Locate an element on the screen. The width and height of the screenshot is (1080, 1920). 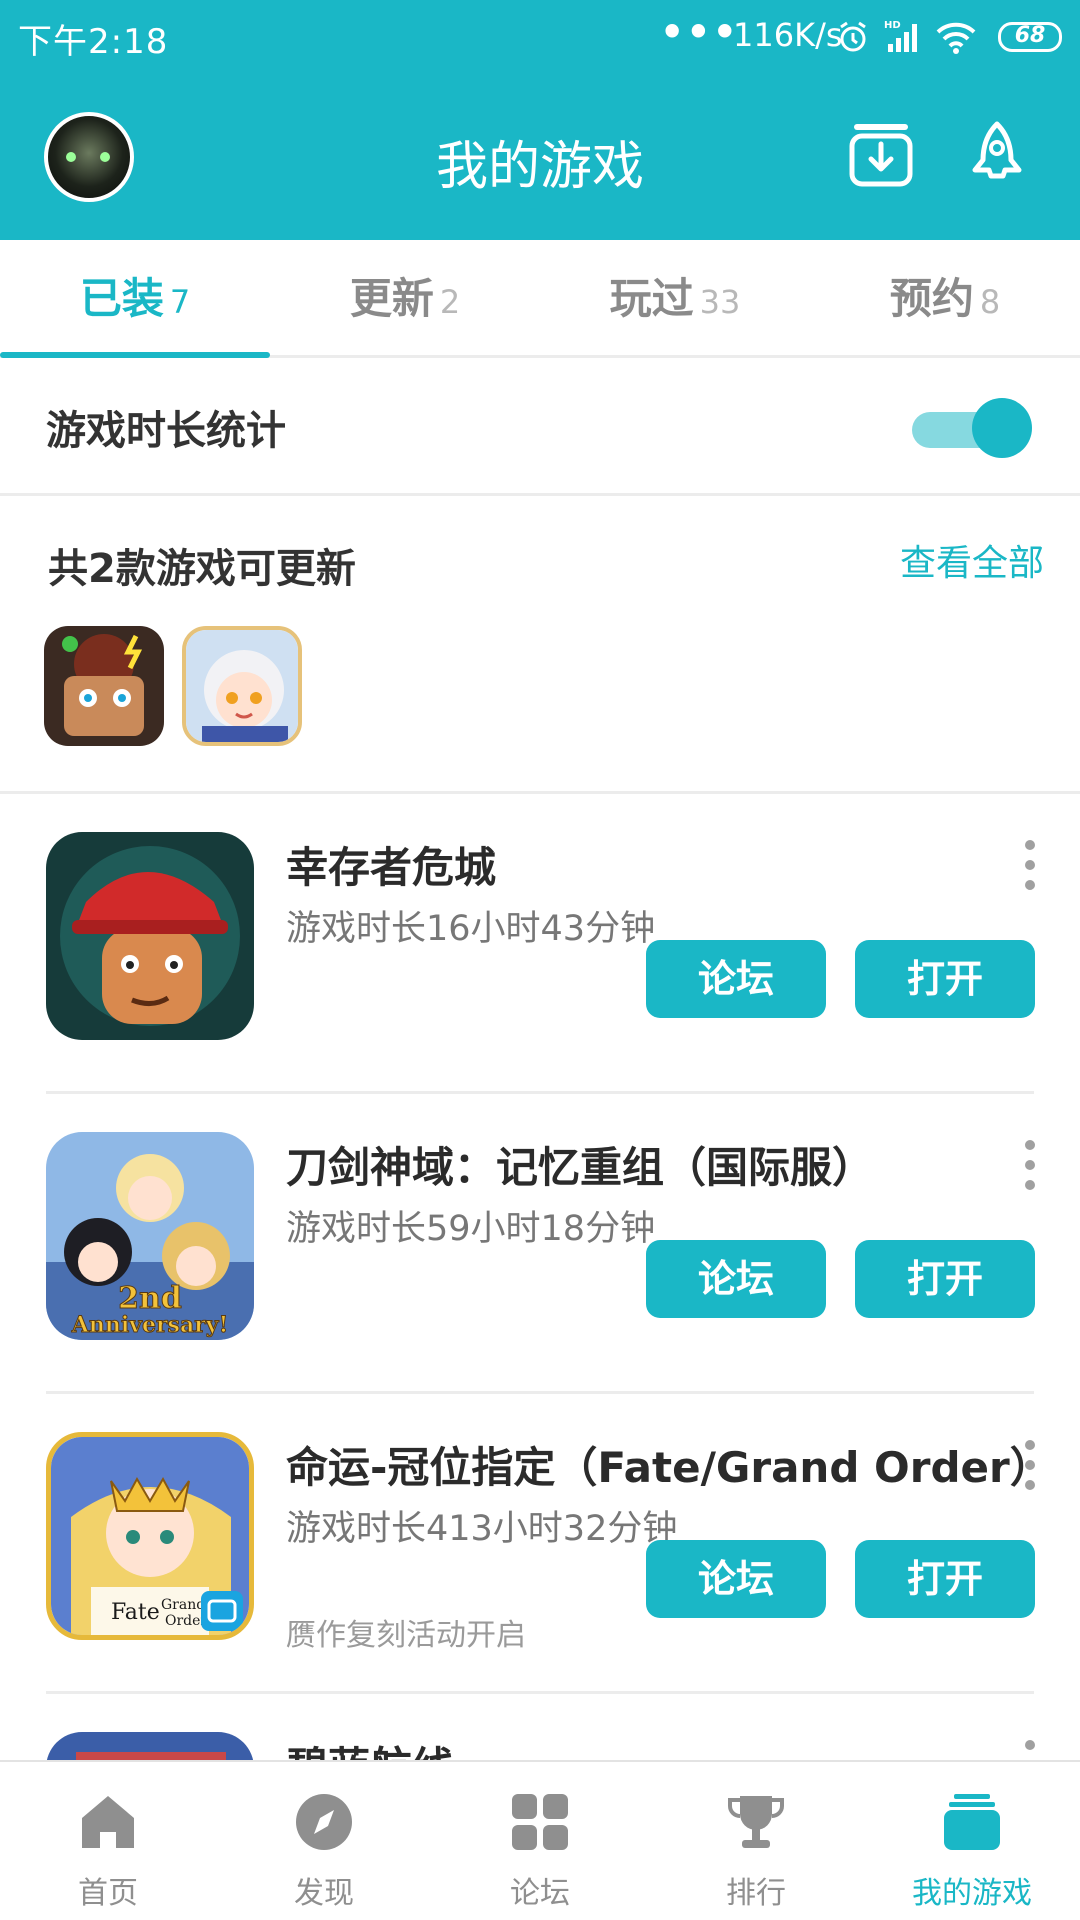
nav-my-games: 我的游戏 is located at coordinates (972, 1841).